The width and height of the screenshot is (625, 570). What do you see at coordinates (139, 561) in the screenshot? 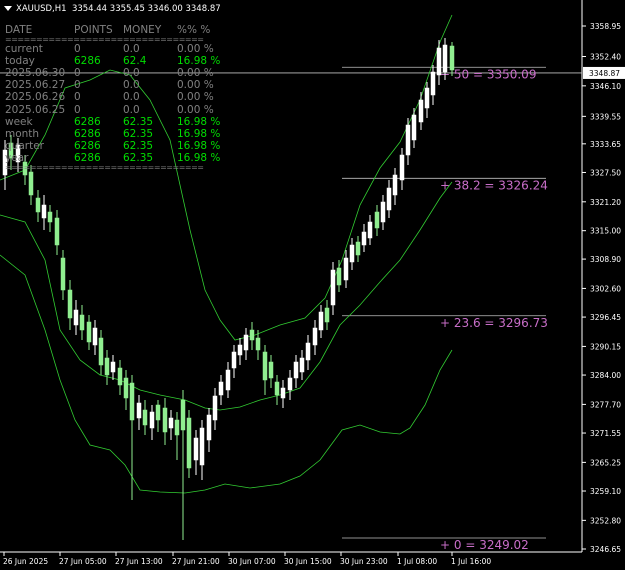
I see `time-tick-label: 27 Jun 13:00` at bounding box center [139, 561].